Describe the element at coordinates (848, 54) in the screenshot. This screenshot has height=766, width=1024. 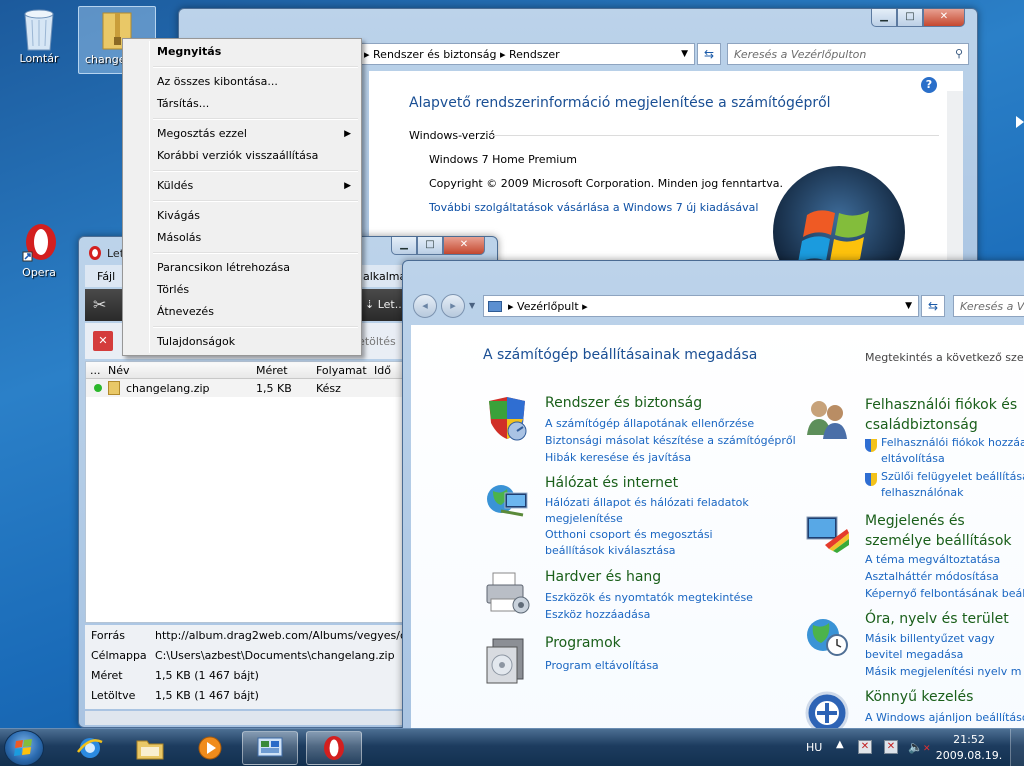
I see `search-input: Keresés a Vezérlőpulton ⚲` at that location.